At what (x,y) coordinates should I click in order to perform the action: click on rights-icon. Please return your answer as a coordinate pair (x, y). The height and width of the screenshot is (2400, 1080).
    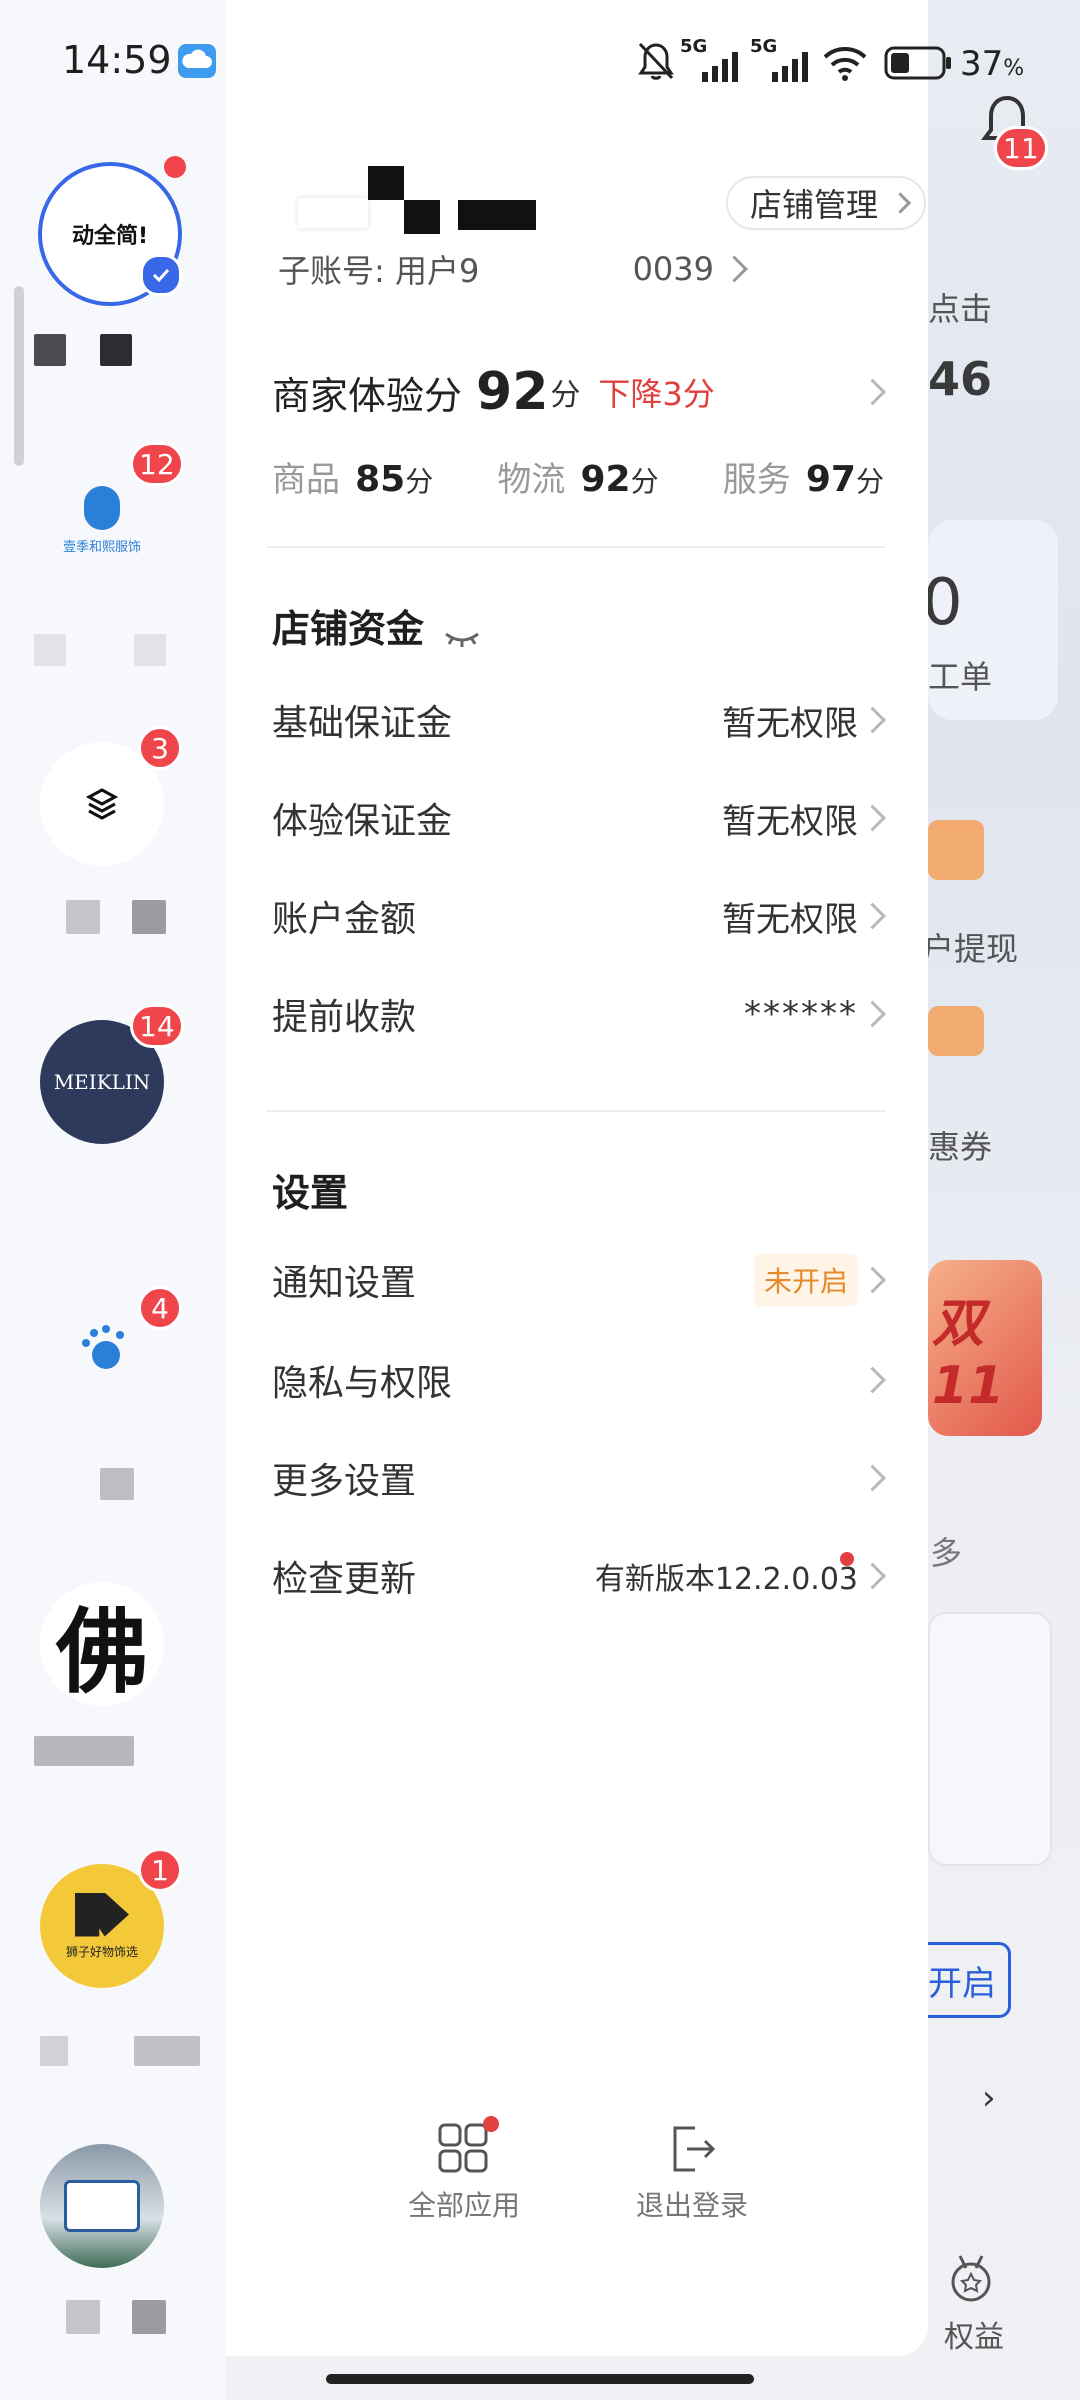
    Looking at the image, I should click on (971, 2277).